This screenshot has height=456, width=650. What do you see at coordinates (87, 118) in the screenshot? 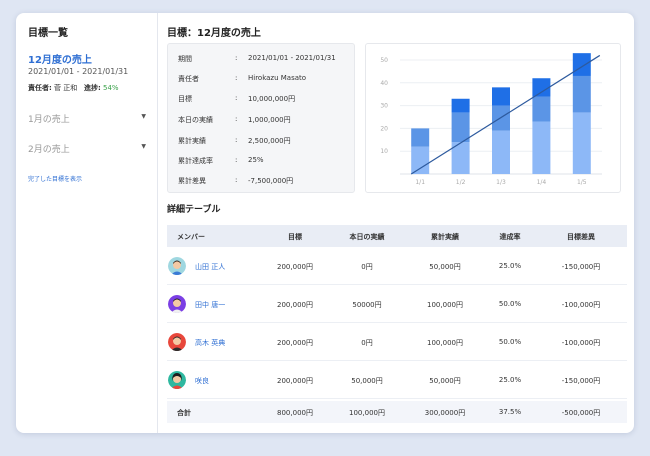
I see `sidebar-item-january: 1月の売上 ▼` at bounding box center [87, 118].